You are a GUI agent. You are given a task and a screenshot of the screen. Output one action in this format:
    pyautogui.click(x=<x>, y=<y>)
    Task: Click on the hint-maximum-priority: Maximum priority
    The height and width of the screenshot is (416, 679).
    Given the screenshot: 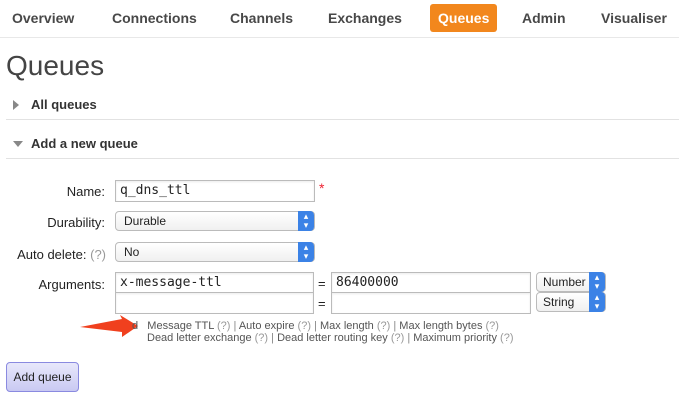 What is the action you would take?
    pyautogui.click(x=455, y=338)
    